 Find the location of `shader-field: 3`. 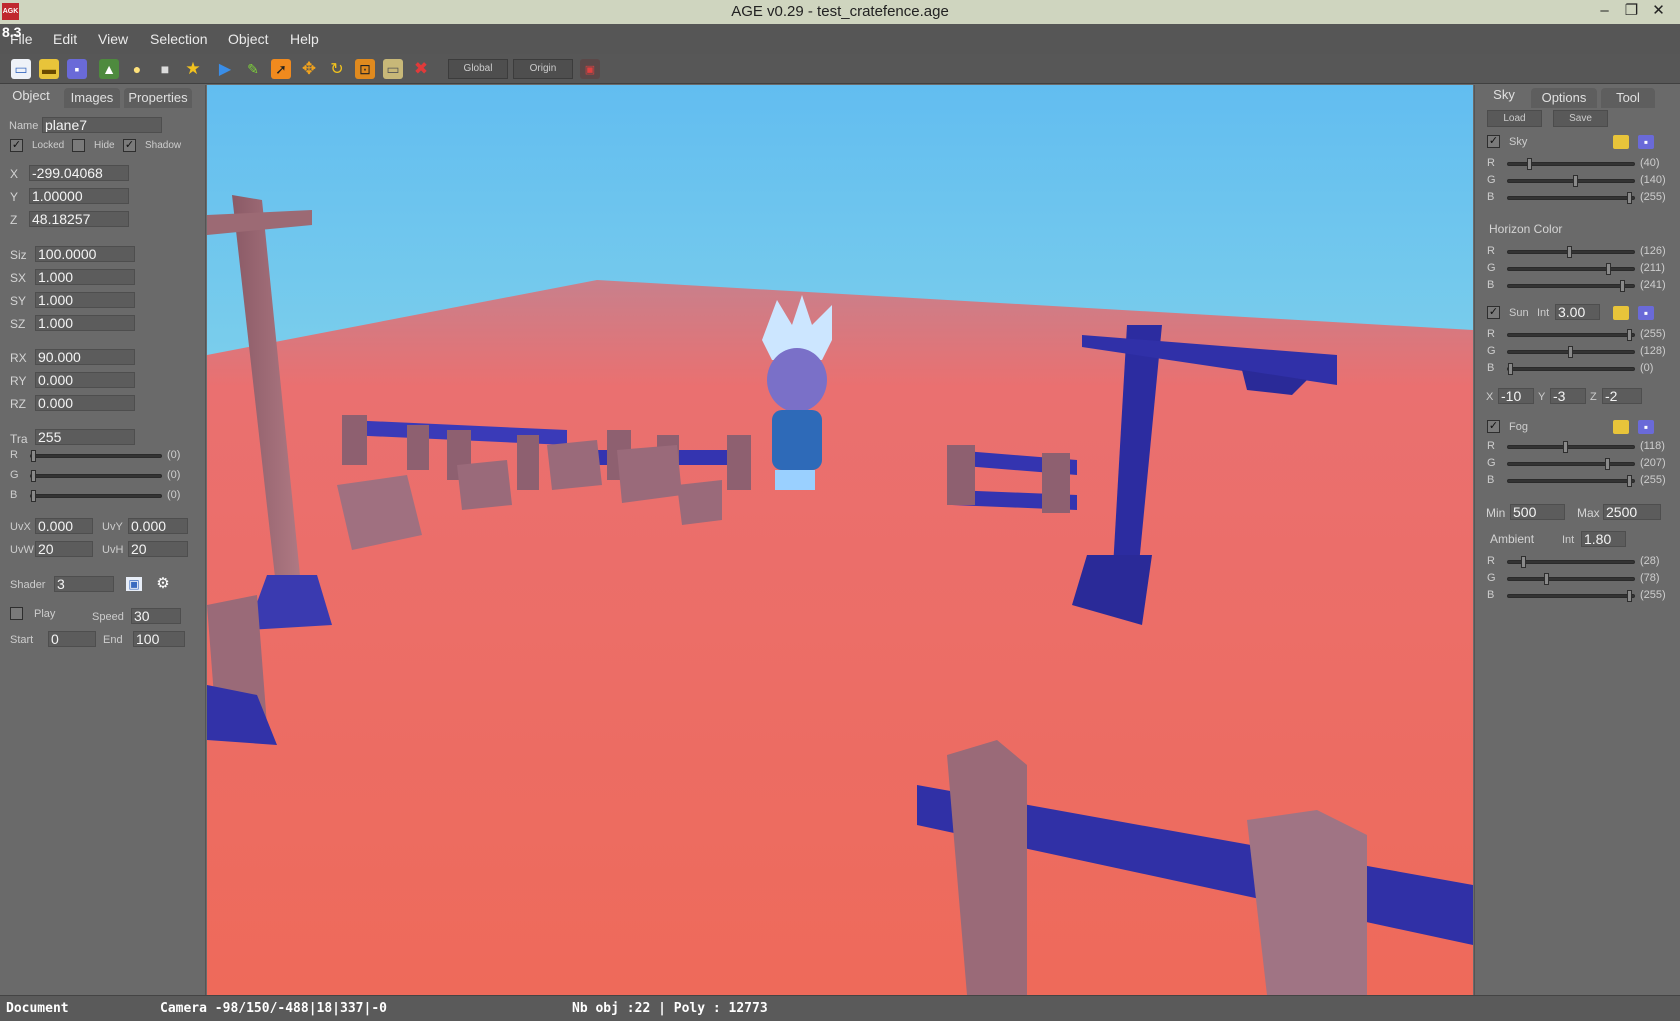

shader-field: 3 is located at coordinates (84, 584).